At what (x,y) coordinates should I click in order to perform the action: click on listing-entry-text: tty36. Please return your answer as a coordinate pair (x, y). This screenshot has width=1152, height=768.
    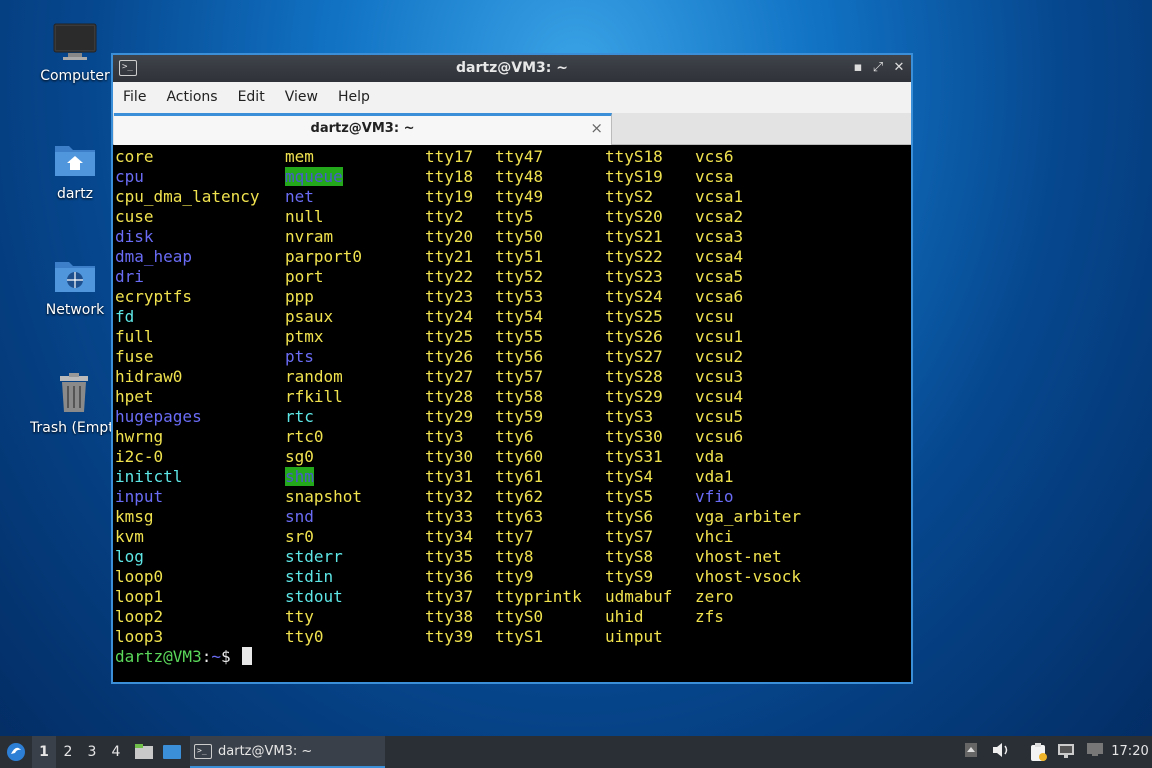
    Looking at the image, I should click on (449, 576).